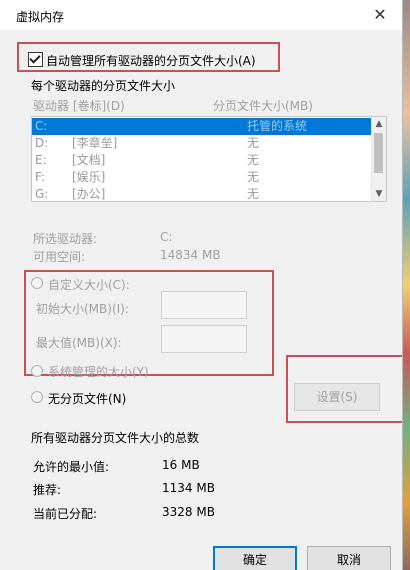 The height and width of the screenshot is (570, 410). Describe the element at coordinates (89, 194) in the screenshot. I see `drive-label: [办公]` at that location.